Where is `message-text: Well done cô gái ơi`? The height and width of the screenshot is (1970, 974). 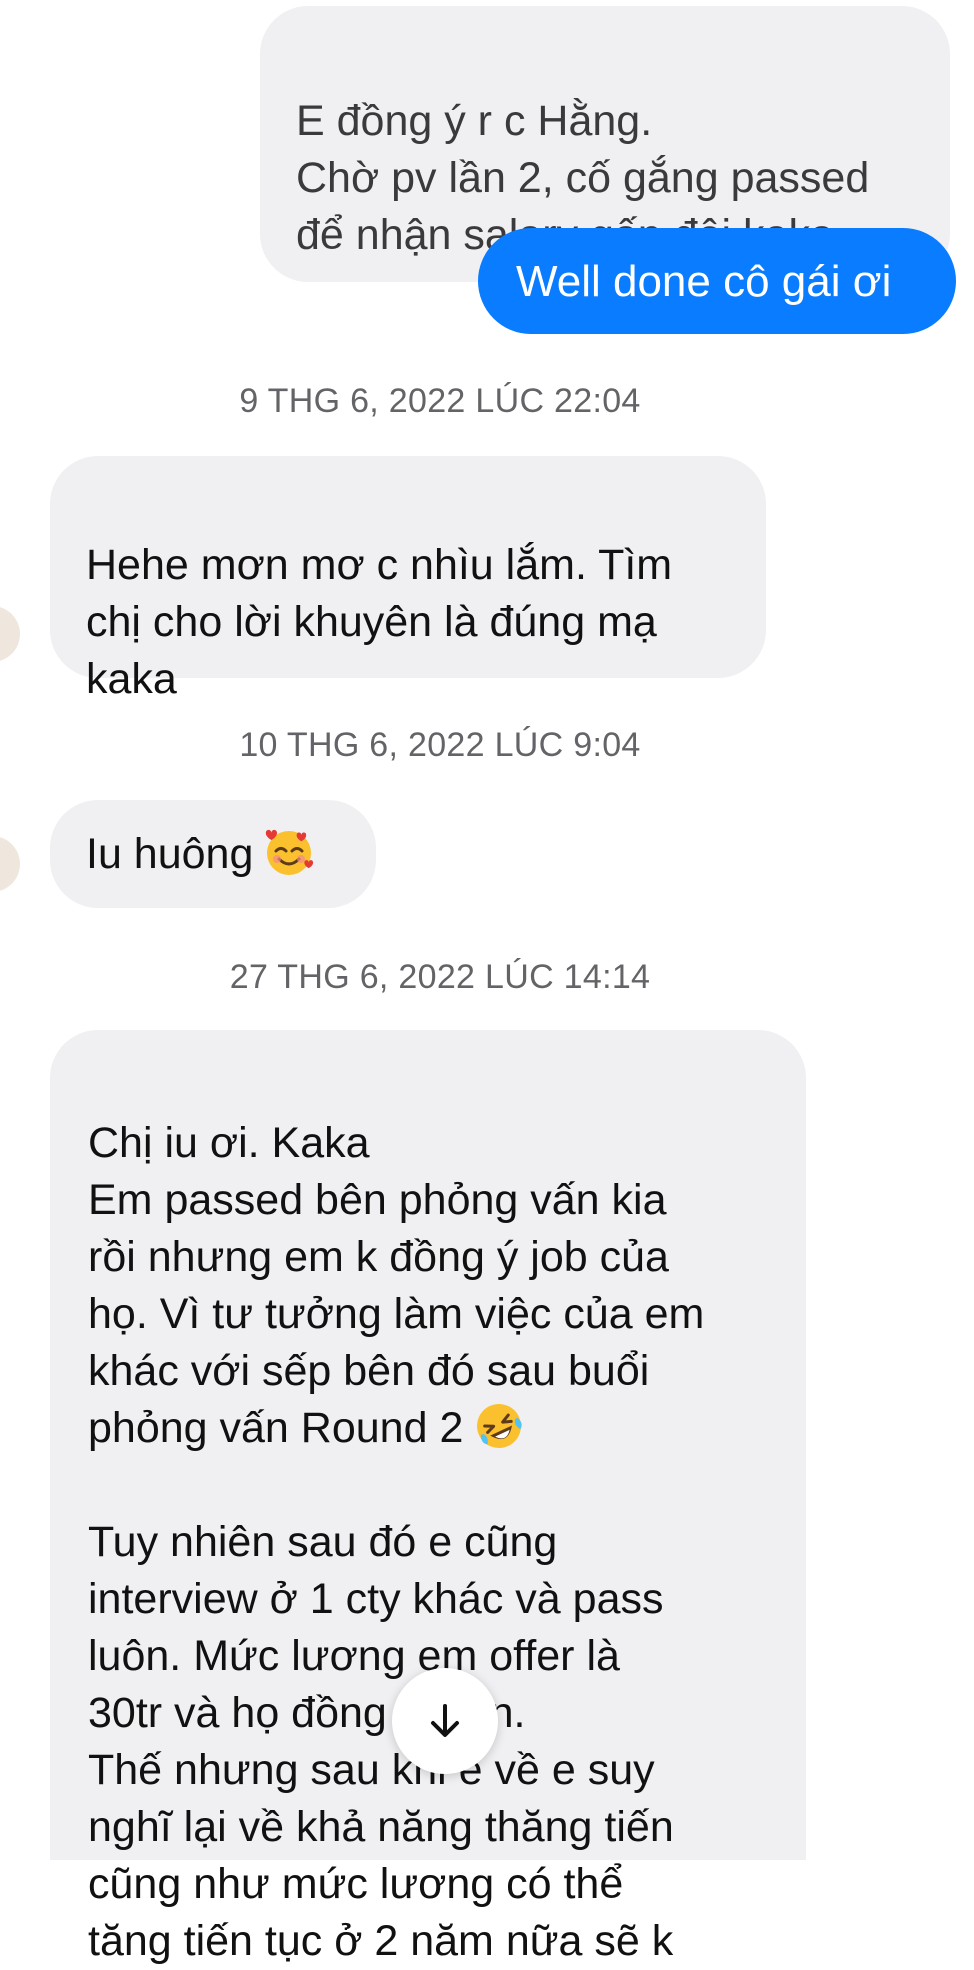
message-text: Well done cô gái ơi is located at coordinates (704, 281).